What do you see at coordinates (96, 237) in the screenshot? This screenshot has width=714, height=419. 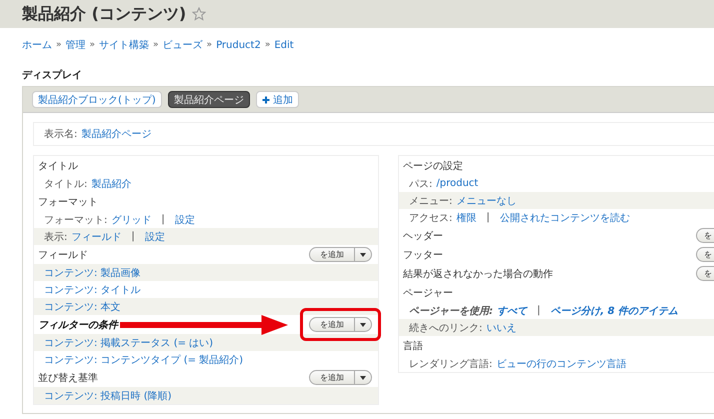 I see `setting-link: フィールド` at bounding box center [96, 237].